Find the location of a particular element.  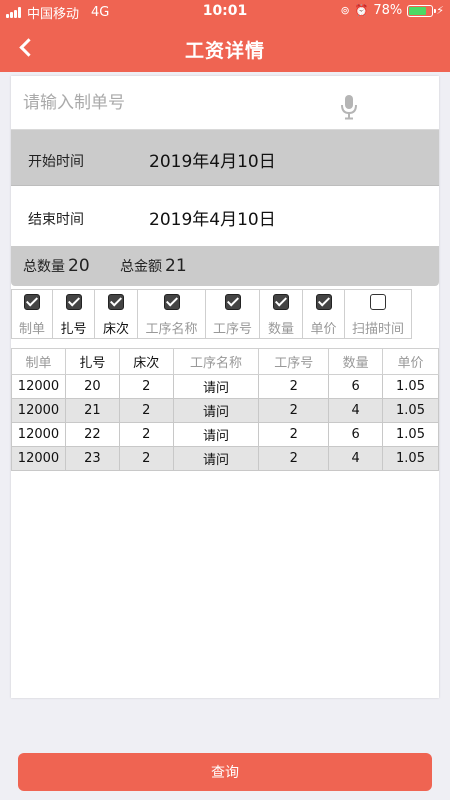

end-date-row: 结束时间 2019年4月10日 is located at coordinates (225, 216).